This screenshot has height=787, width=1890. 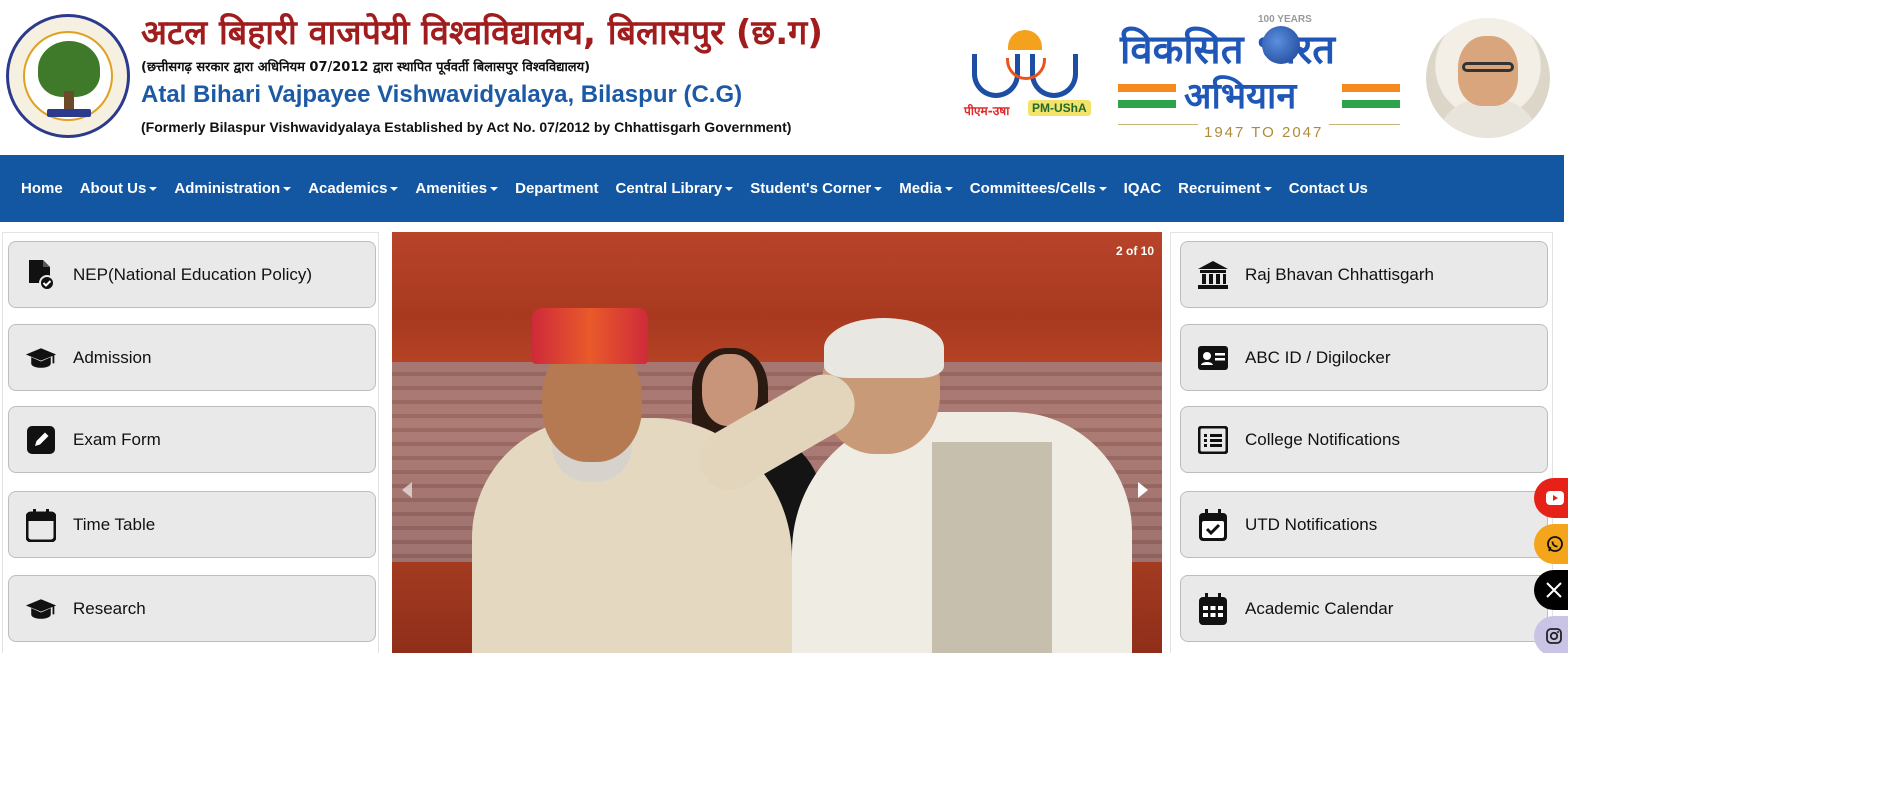 I want to click on calendar-days-icon, so click(x=1213, y=608).